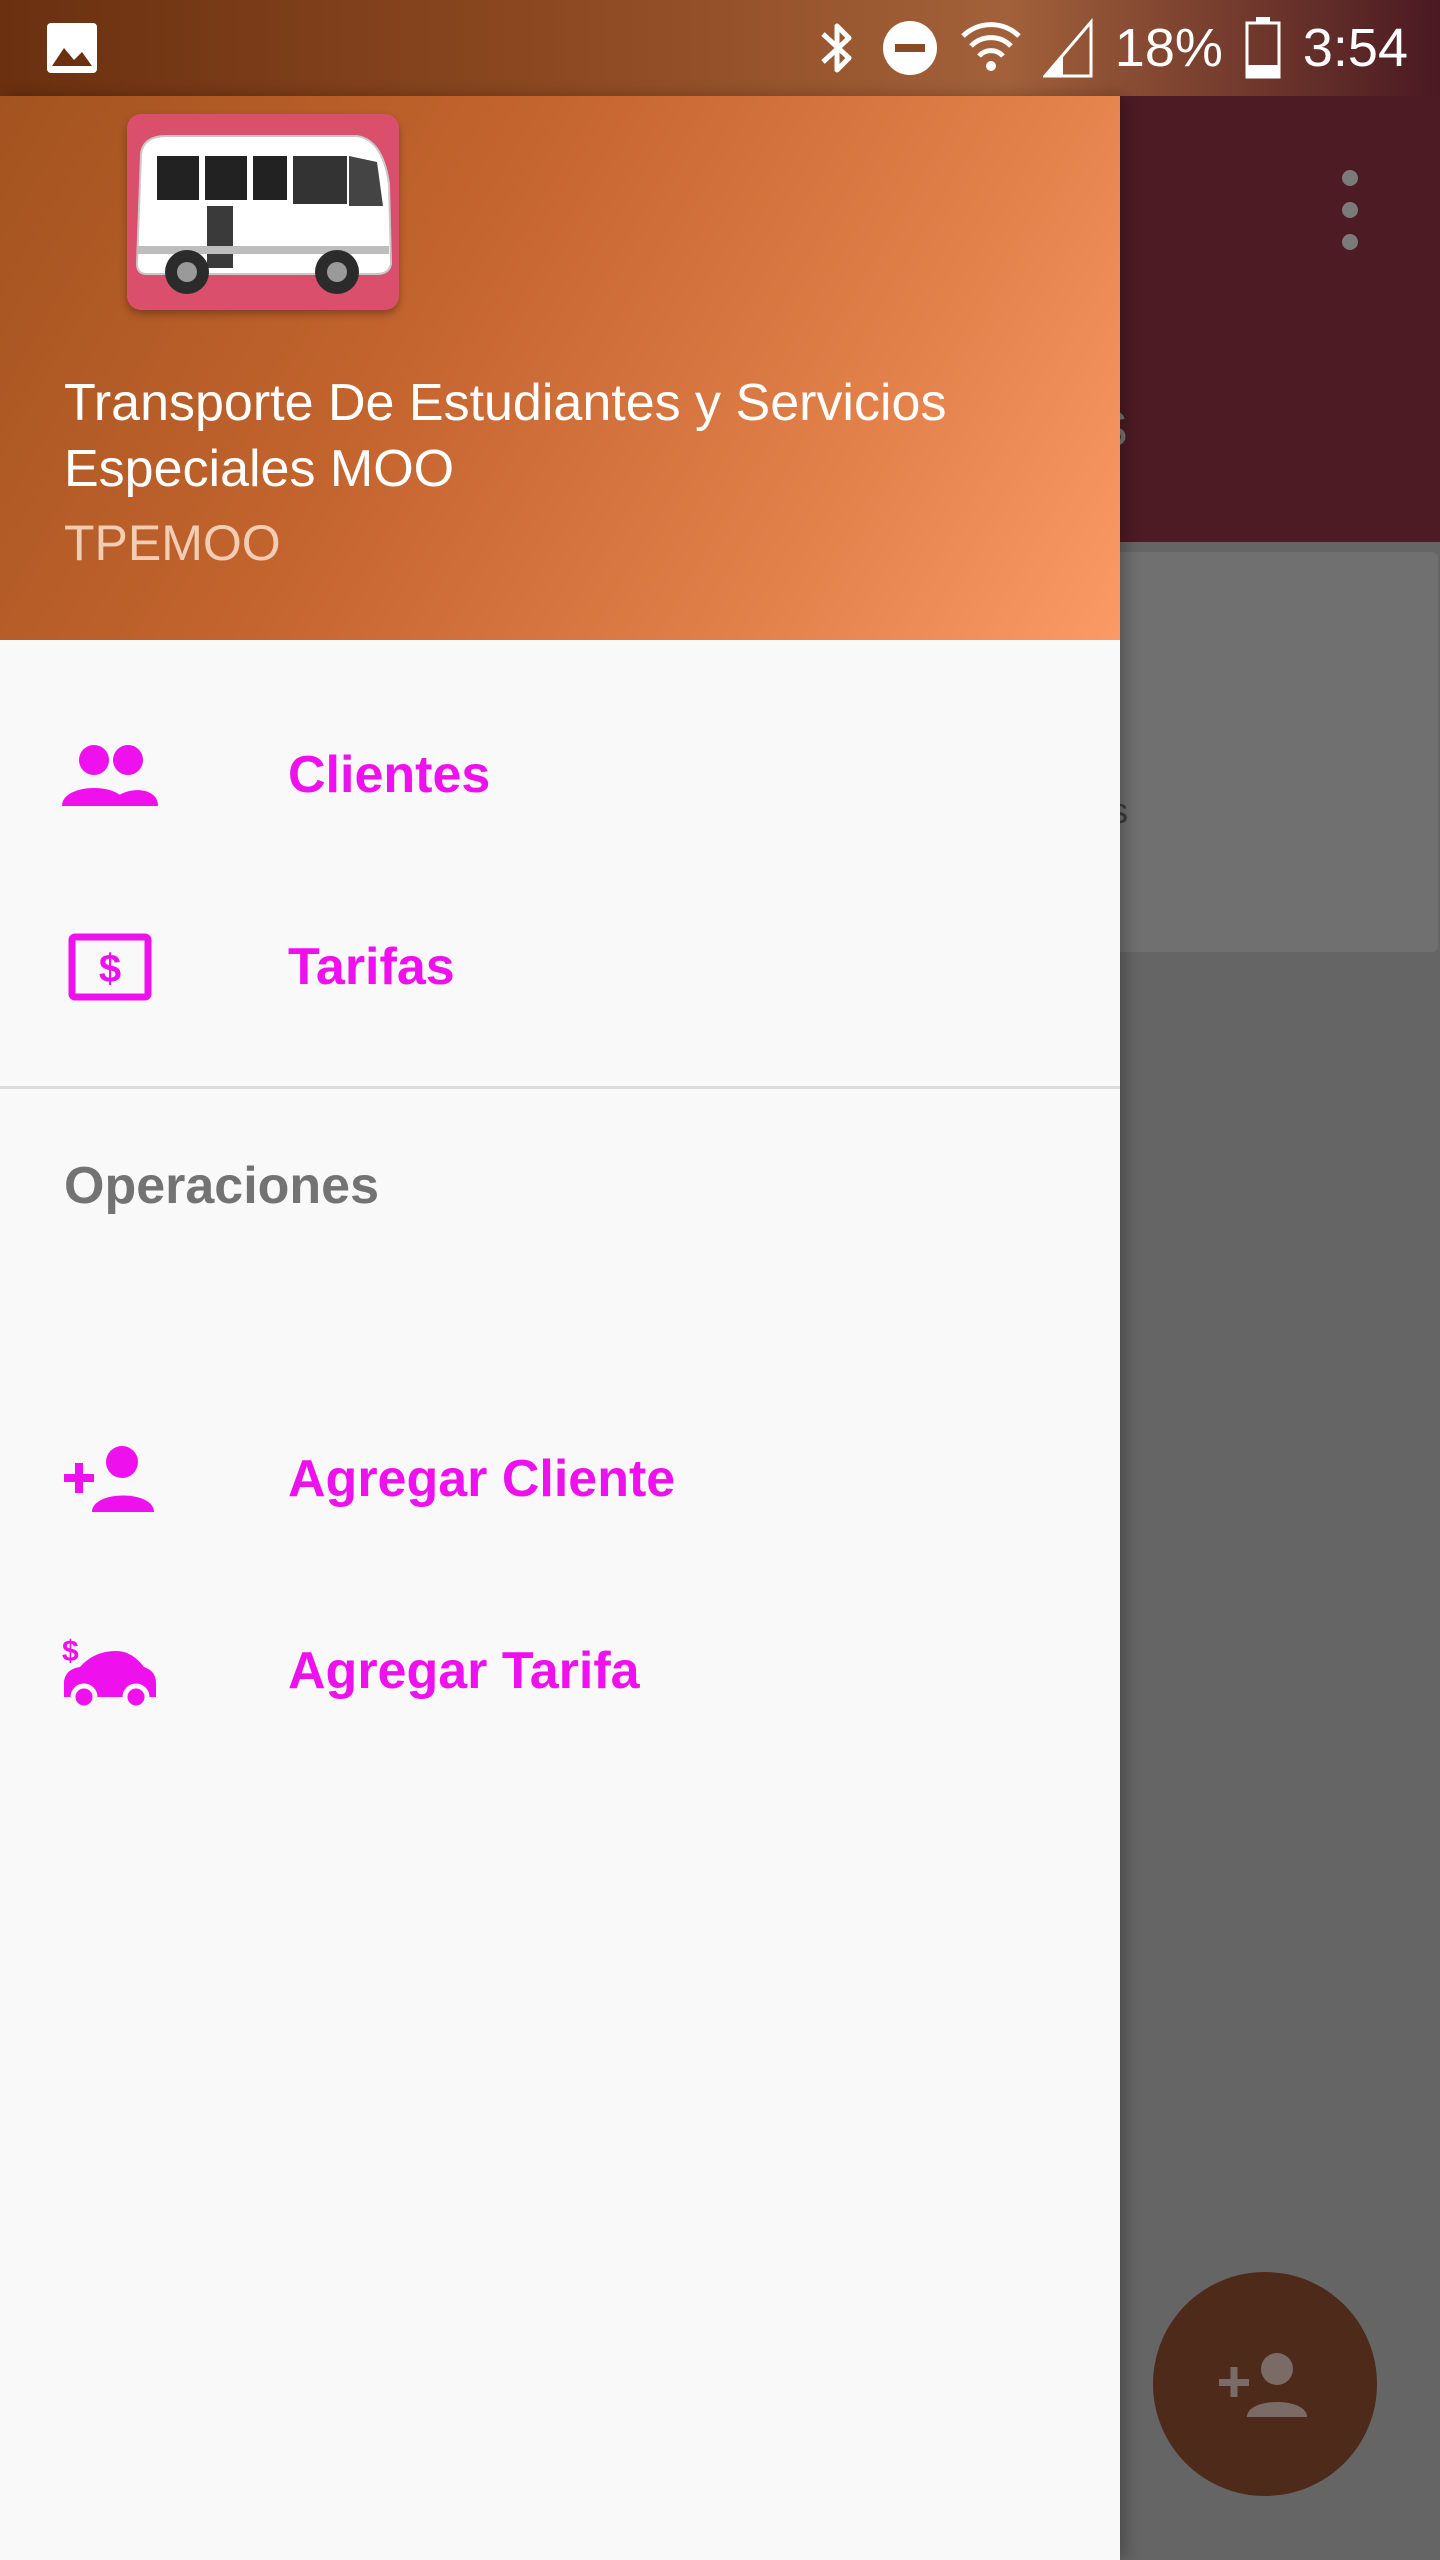 The image size is (1440, 2560). What do you see at coordinates (1067, 48) in the screenshot?
I see `signal-icon` at bounding box center [1067, 48].